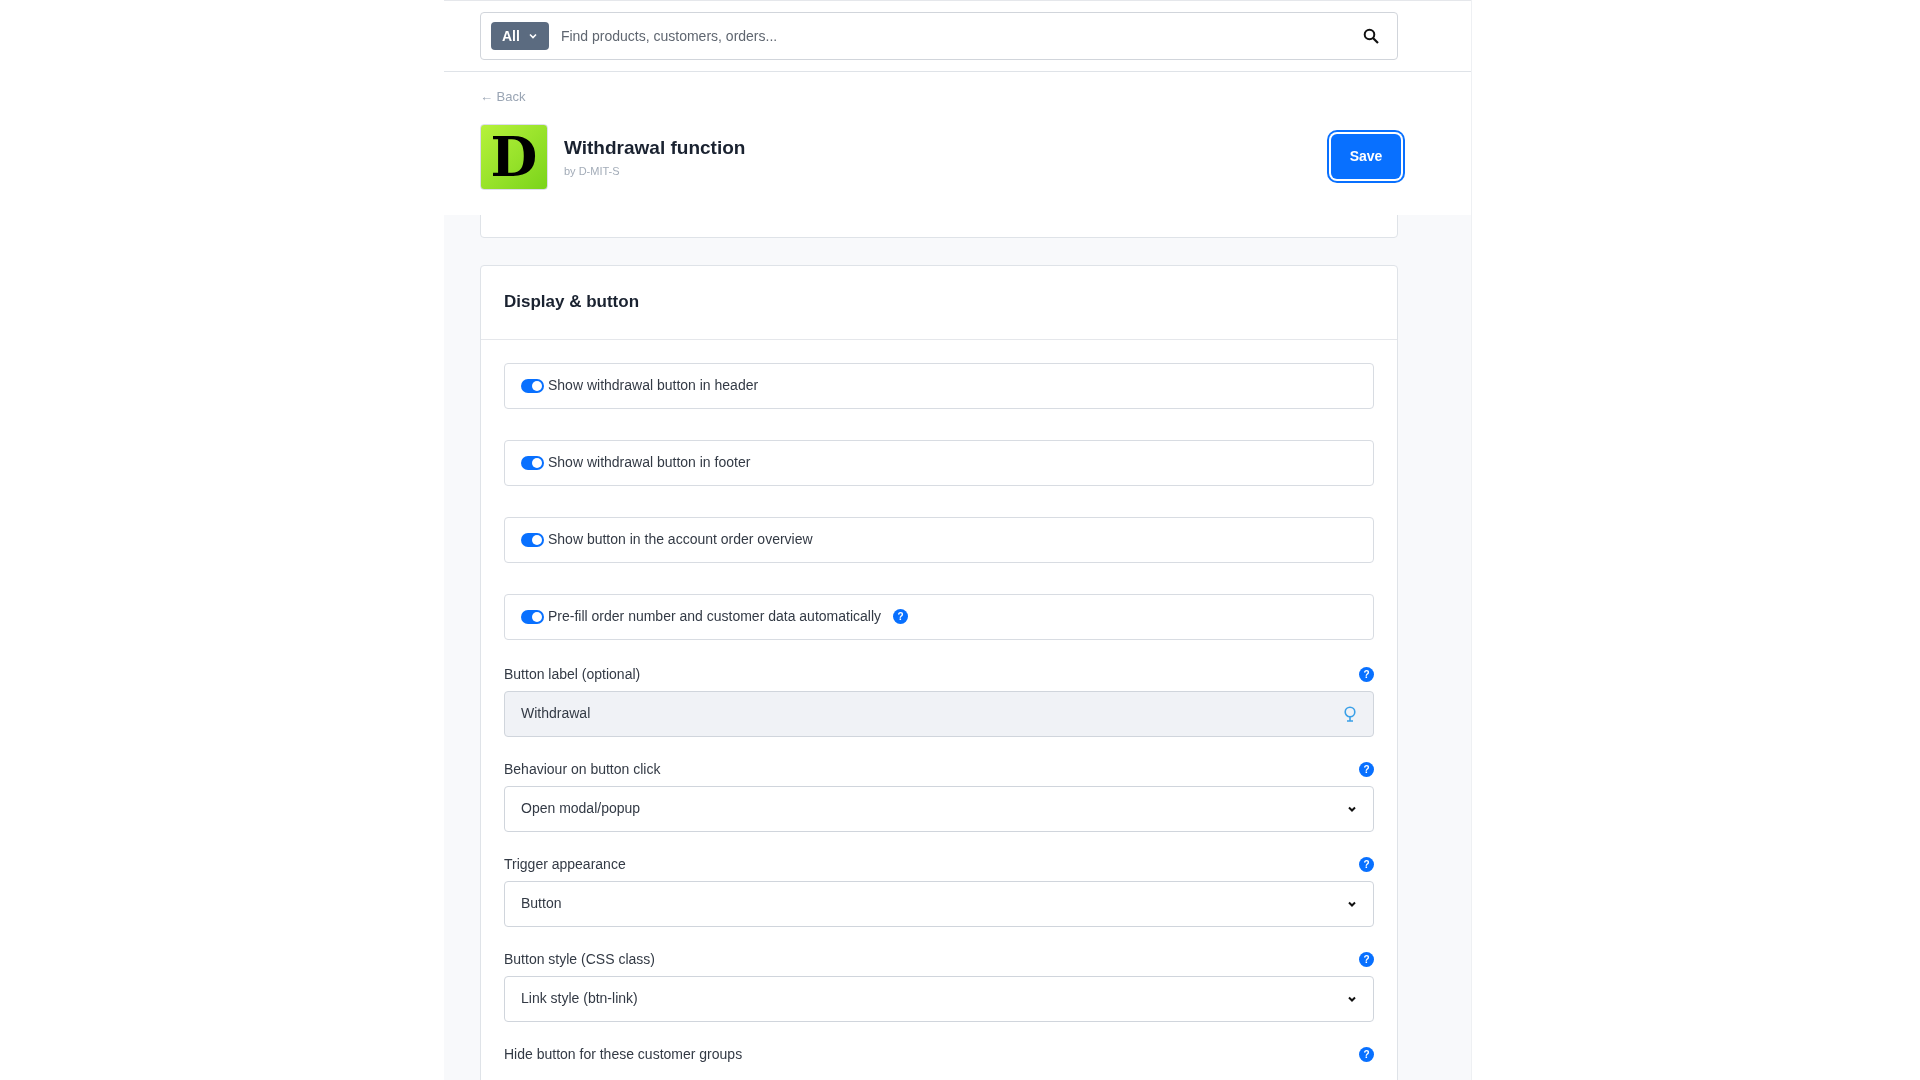  What do you see at coordinates (680, 539) in the screenshot?
I see `toggle-label: Show button in the account order overview` at bounding box center [680, 539].